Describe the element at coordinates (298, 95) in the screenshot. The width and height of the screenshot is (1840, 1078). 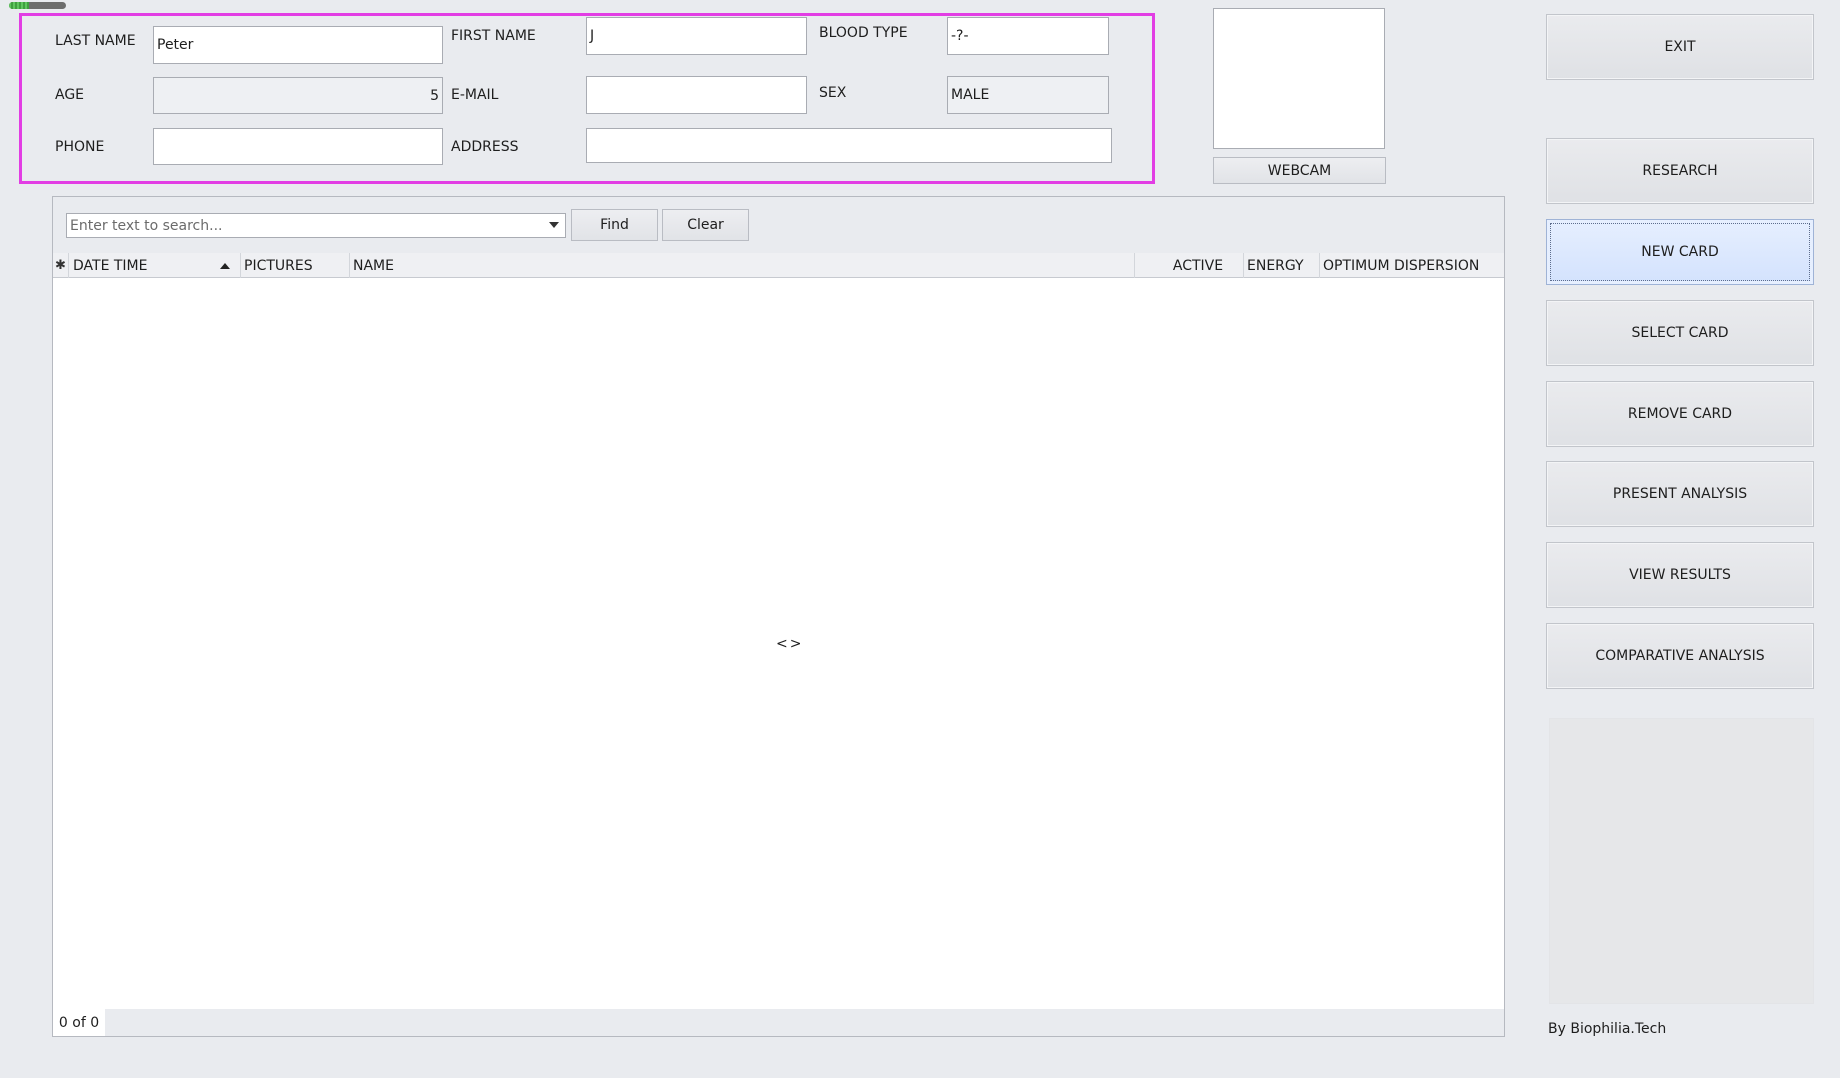
I see `age-field: 5` at that location.